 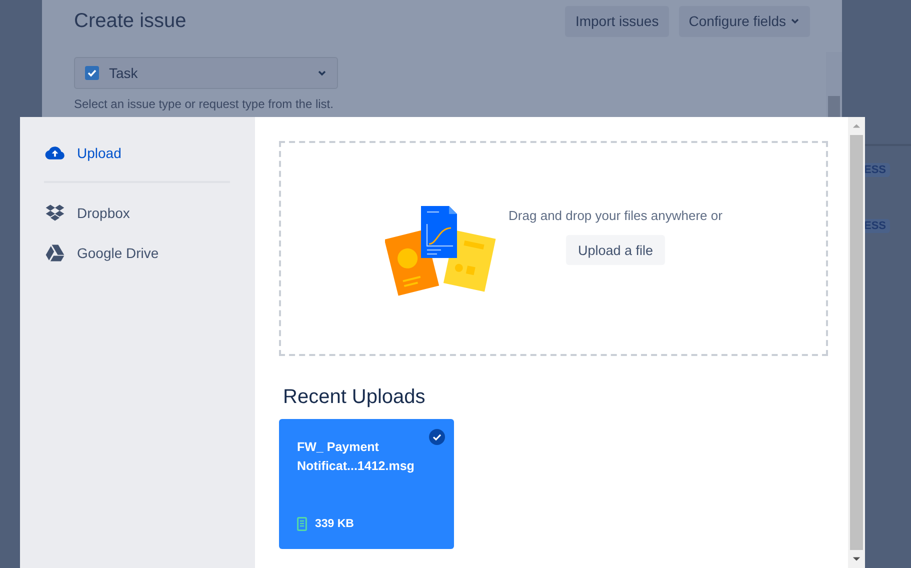 I want to click on type-select: Task, so click(x=206, y=73).